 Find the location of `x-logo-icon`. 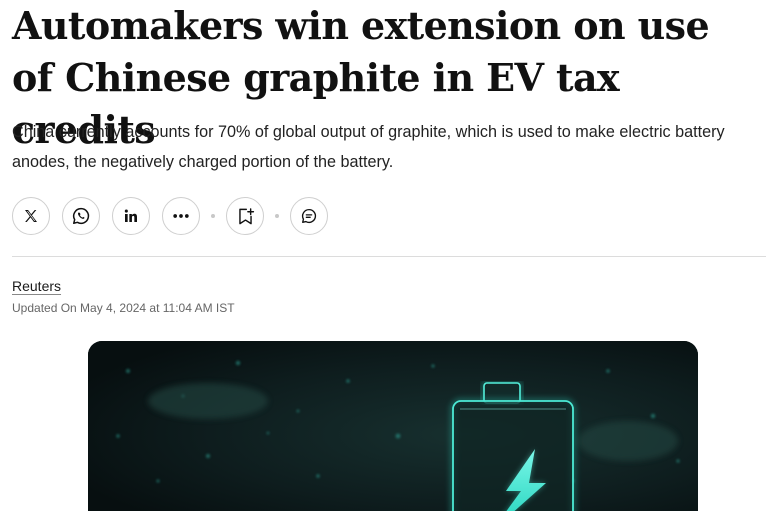

x-logo-icon is located at coordinates (31, 216).